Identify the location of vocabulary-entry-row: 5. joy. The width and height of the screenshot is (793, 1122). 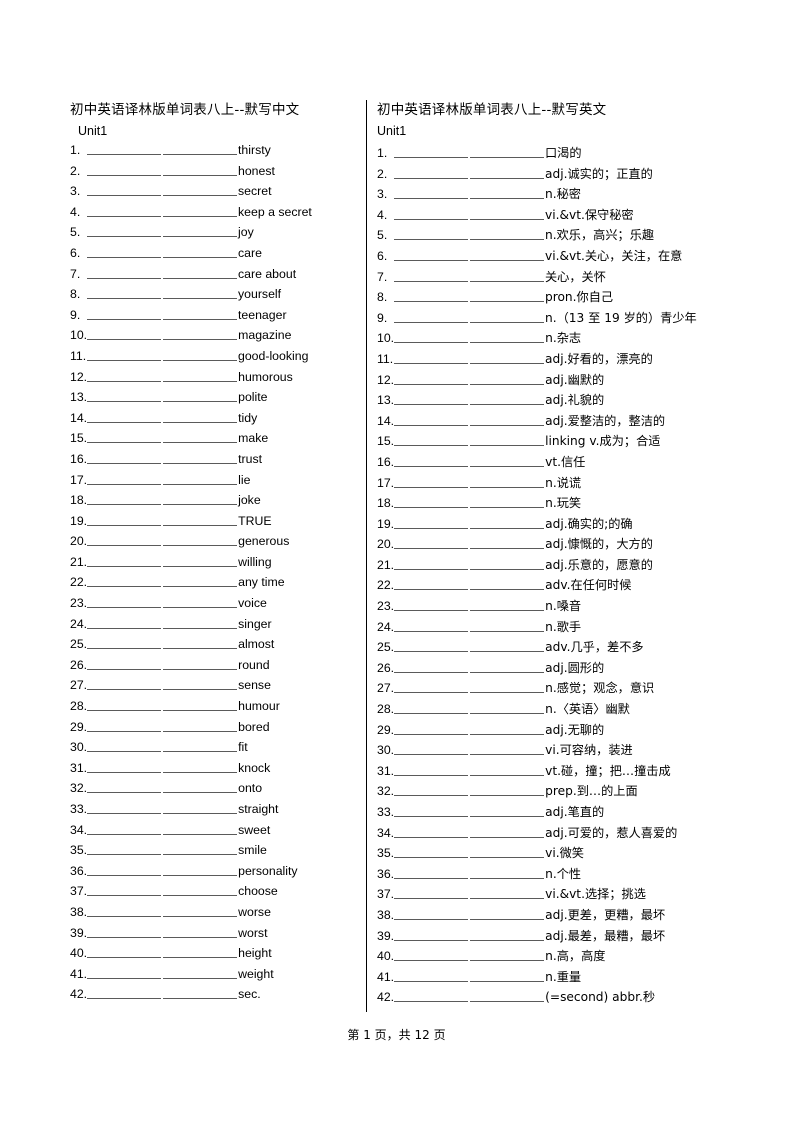
(214, 235).